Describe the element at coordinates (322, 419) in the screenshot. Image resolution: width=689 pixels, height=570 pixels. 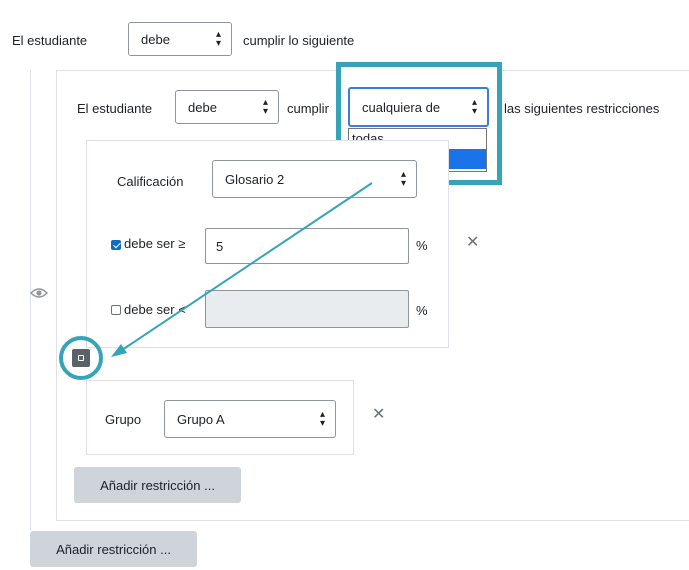
I see `sort-caret-icon: ▴ ▾` at that location.